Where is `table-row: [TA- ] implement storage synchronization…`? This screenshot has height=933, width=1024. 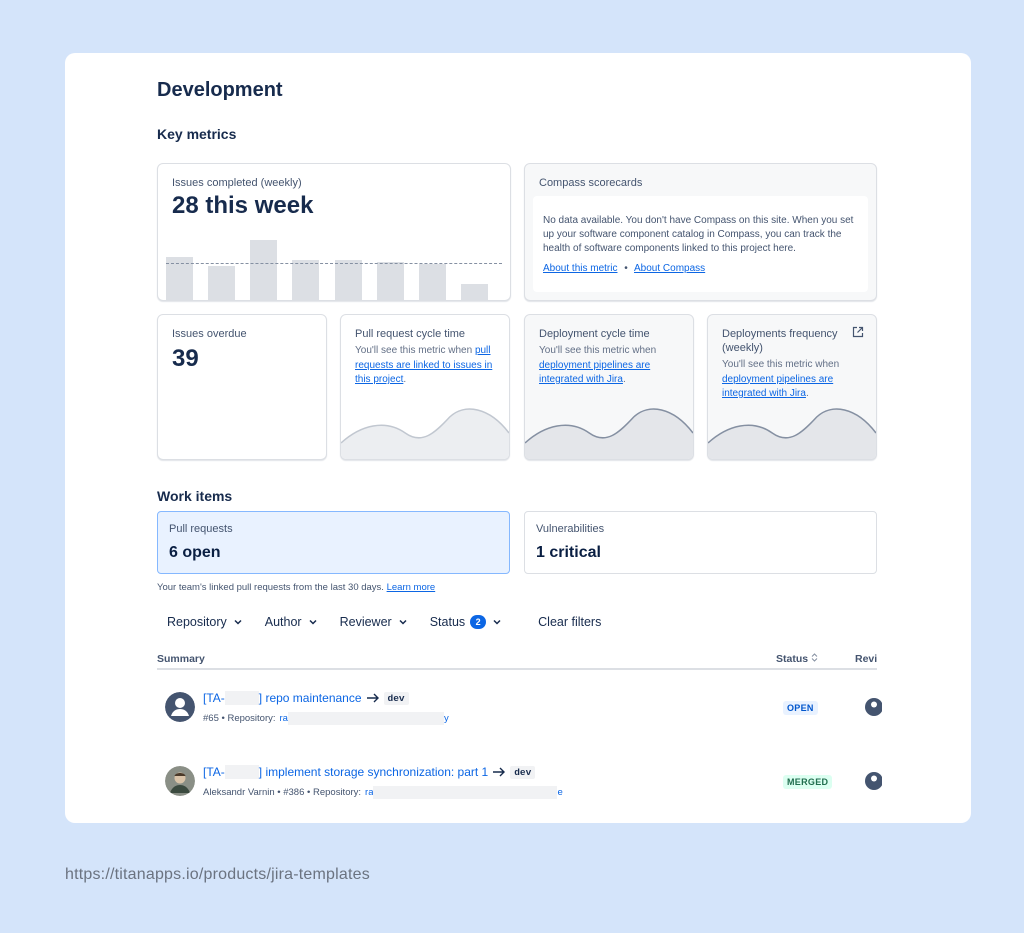
table-row: [TA- ] implement storage synchronization… is located at coordinates (519, 782).